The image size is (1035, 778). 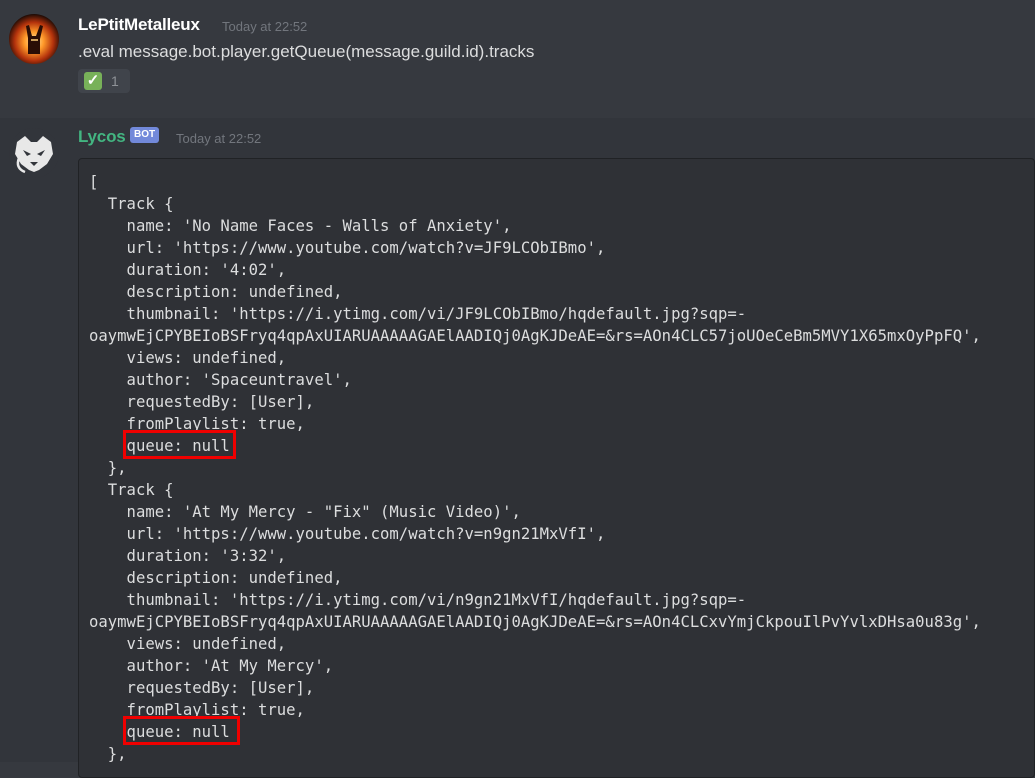 What do you see at coordinates (94, 182) in the screenshot?
I see `code-line: [` at bounding box center [94, 182].